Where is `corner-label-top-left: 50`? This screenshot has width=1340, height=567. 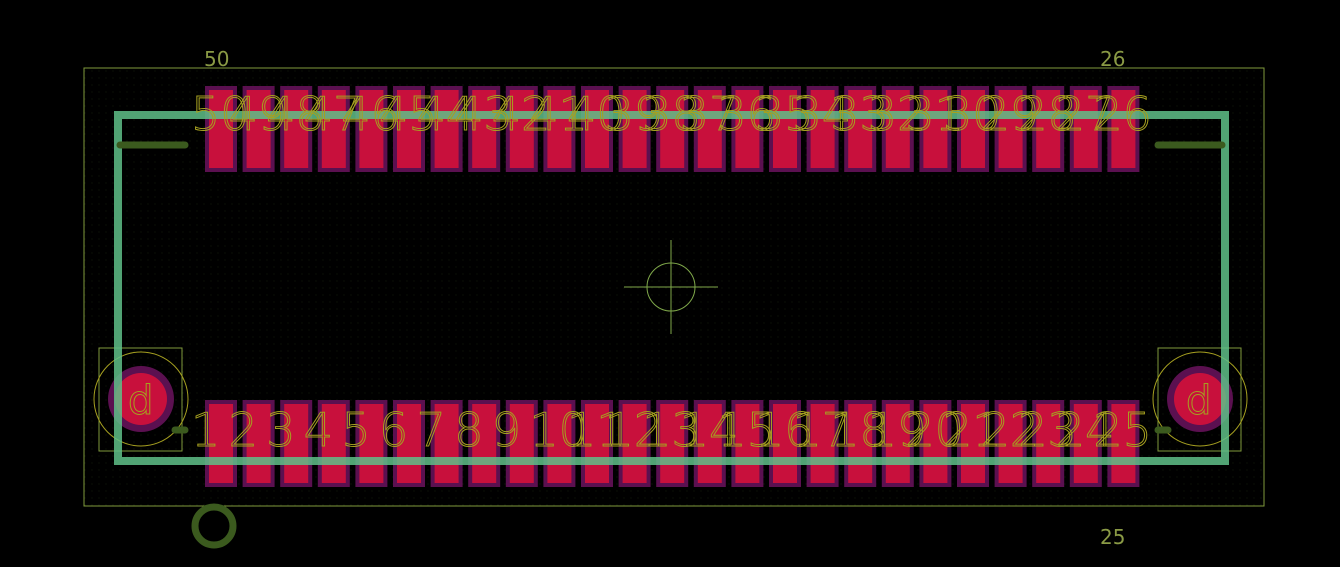 corner-label-top-left: 50 is located at coordinates (216, 59).